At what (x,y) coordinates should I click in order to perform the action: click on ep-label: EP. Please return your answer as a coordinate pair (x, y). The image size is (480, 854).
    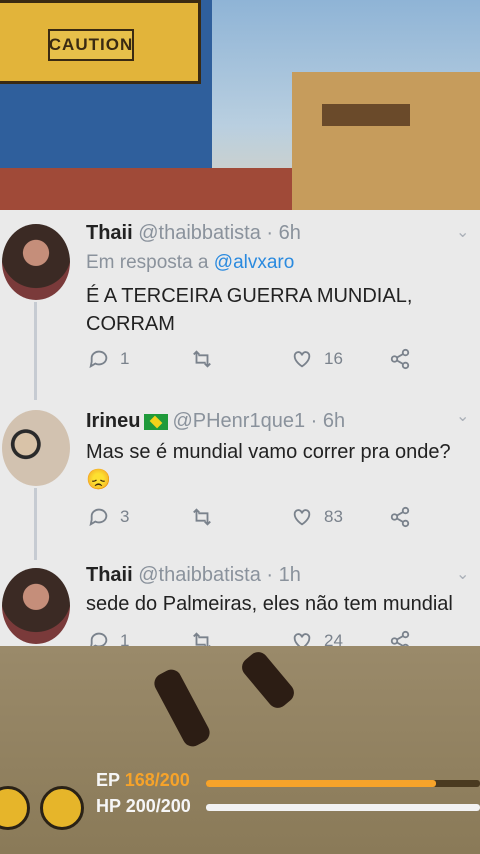
    Looking at the image, I should click on (108, 780).